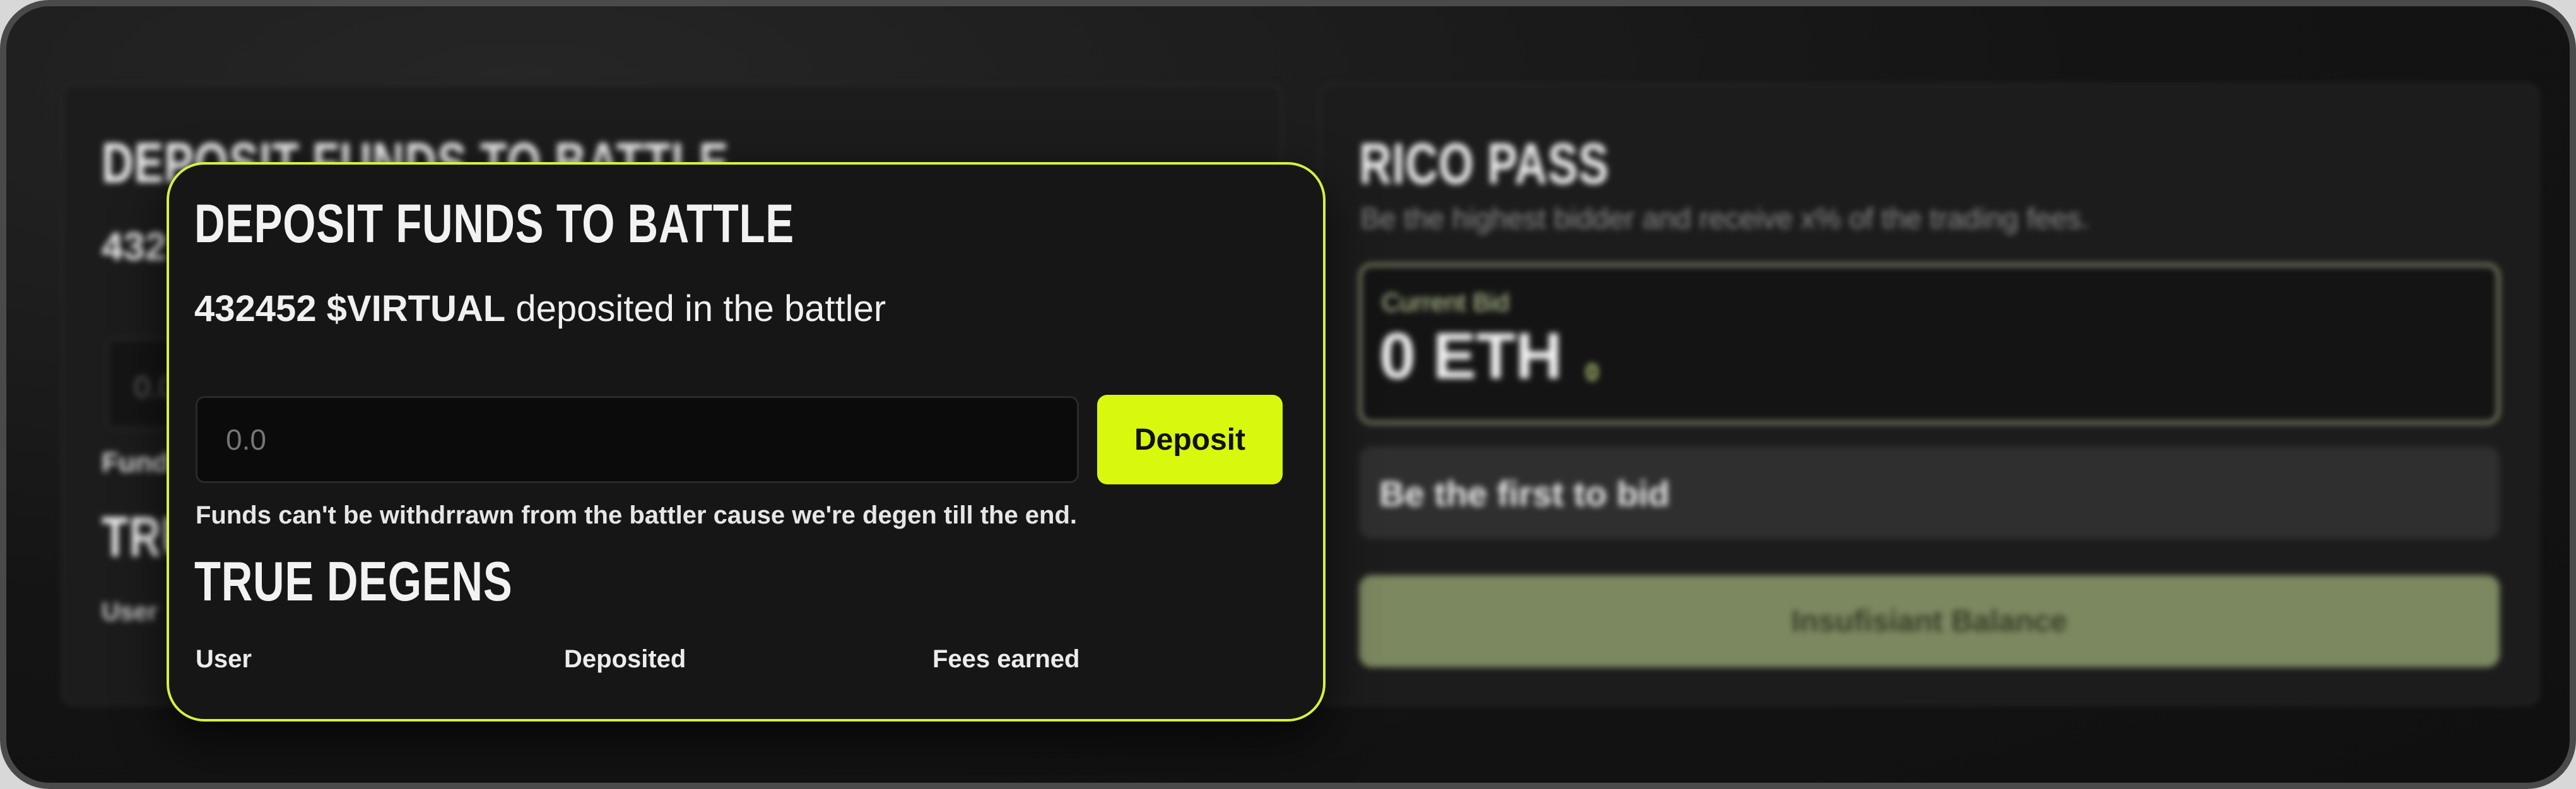 The height and width of the screenshot is (789, 2576). Describe the element at coordinates (136, 462) in the screenshot. I see `background-note: Fund` at that location.